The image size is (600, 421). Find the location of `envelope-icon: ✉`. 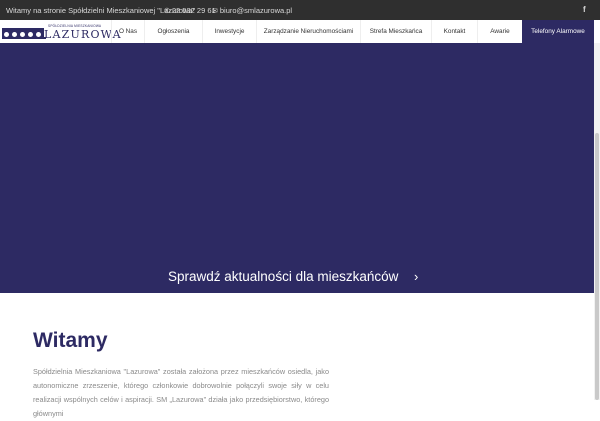

envelope-icon: ✉ is located at coordinates (215, 11).